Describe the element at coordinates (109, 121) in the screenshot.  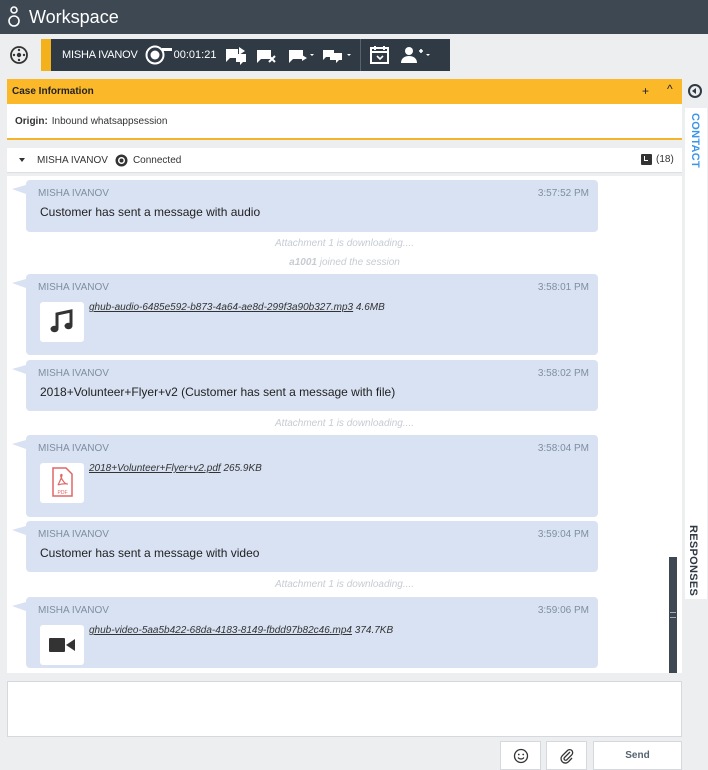
I see `origin-value: Inbound whatsappsession` at that location.